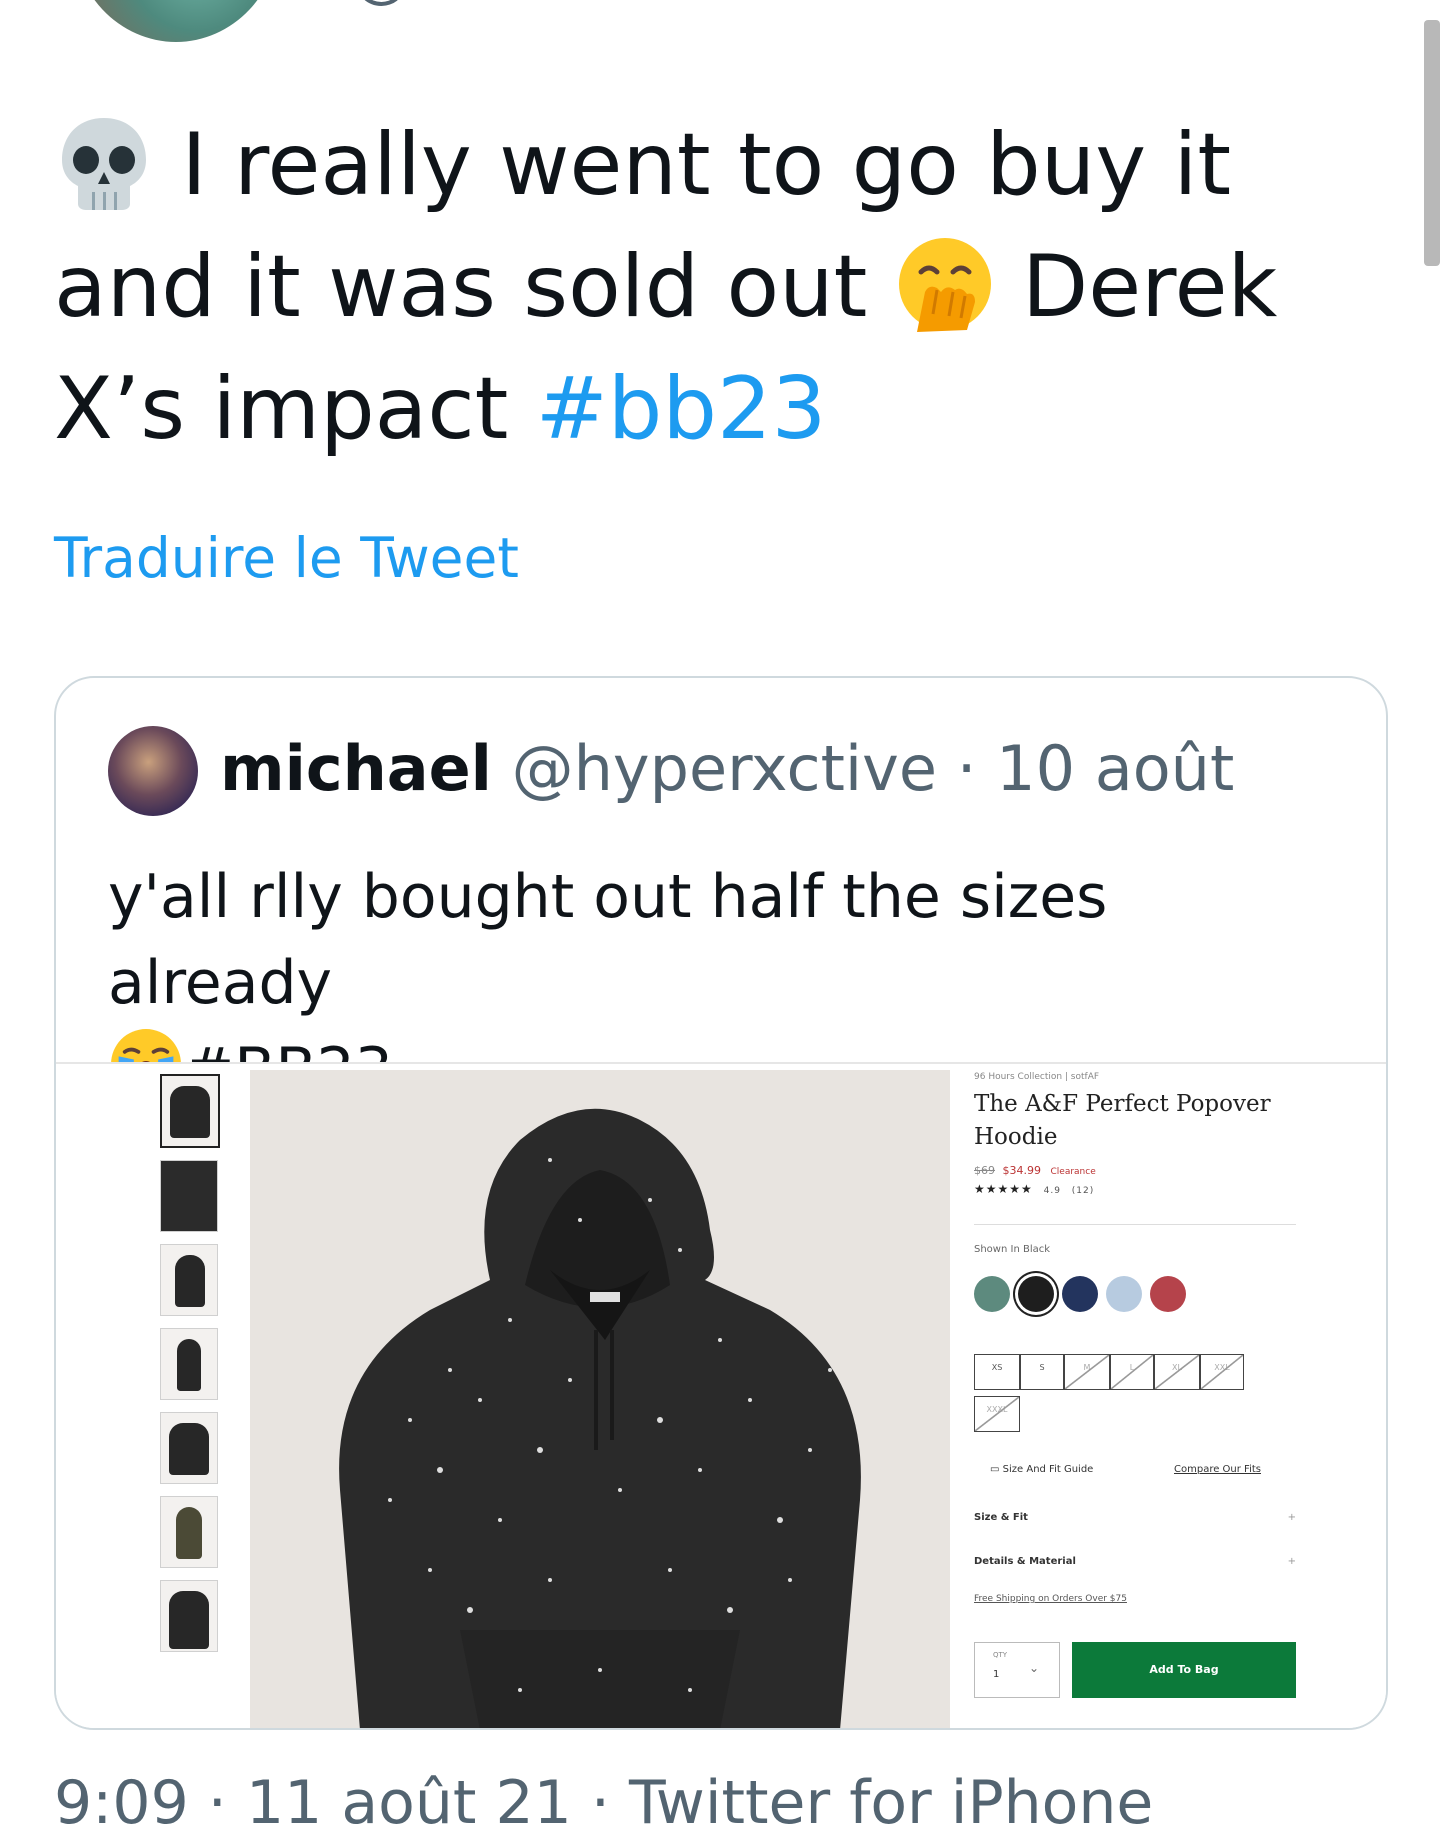  Describe the element at coordinates (997, 1414) in the screenshot. I see `size-option: XXXL` at that location.